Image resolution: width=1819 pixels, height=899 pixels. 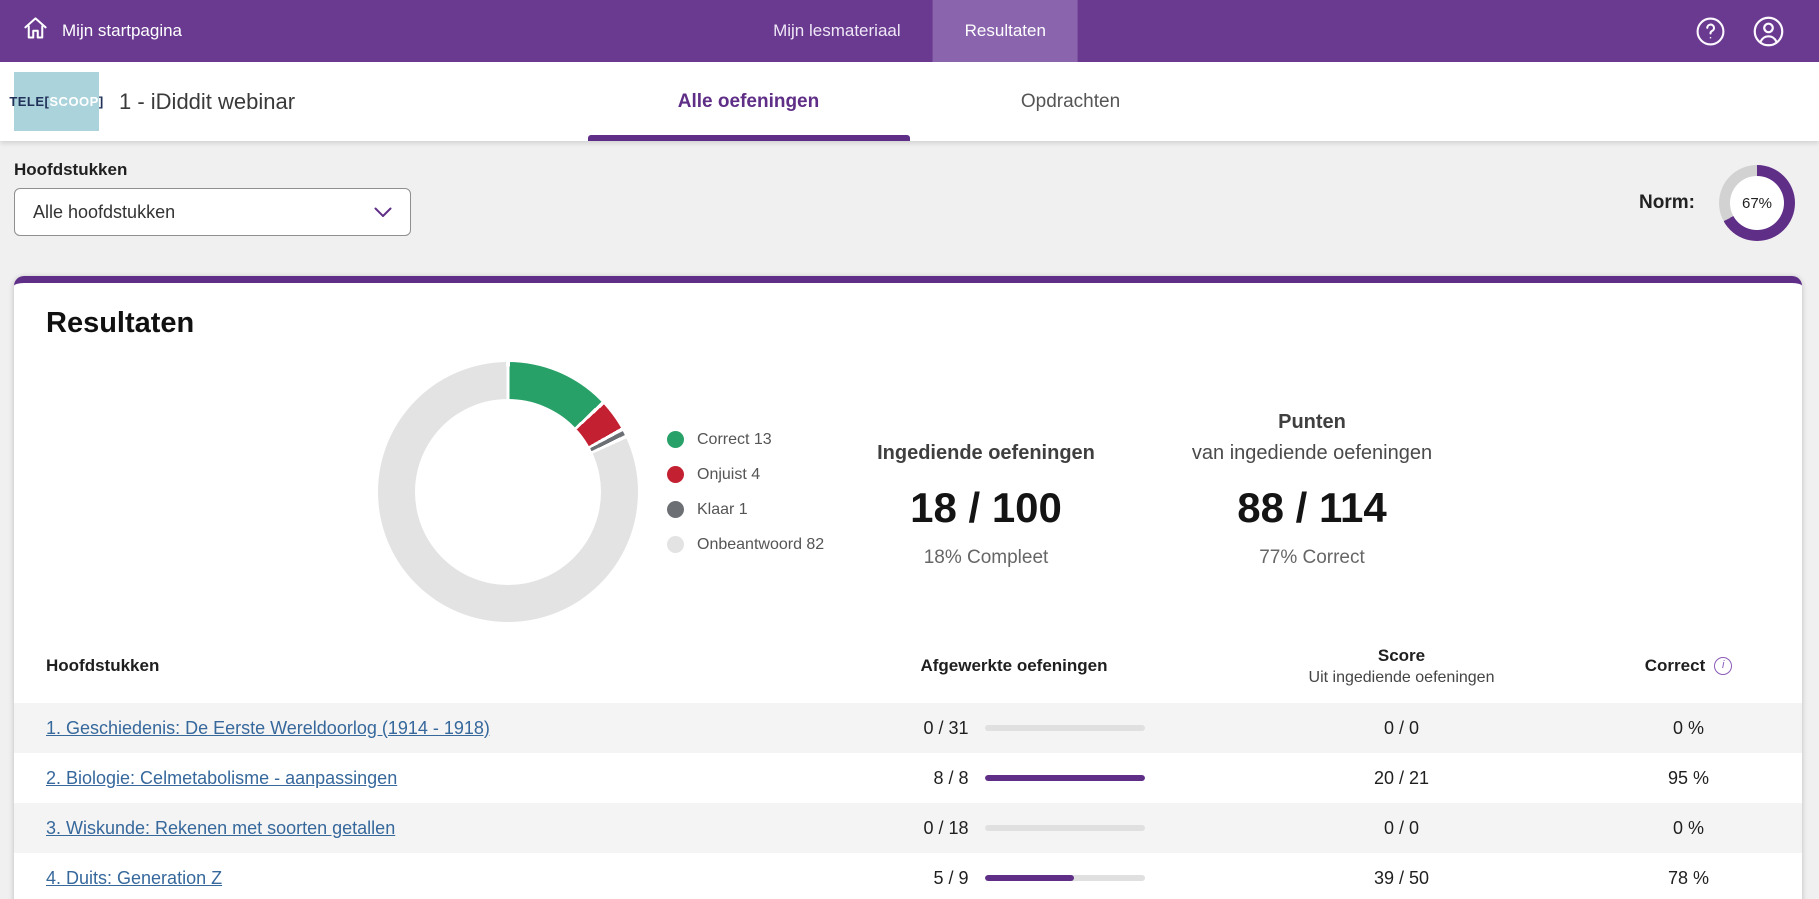 I want to click on results-donut, so click(x=508, y=492).